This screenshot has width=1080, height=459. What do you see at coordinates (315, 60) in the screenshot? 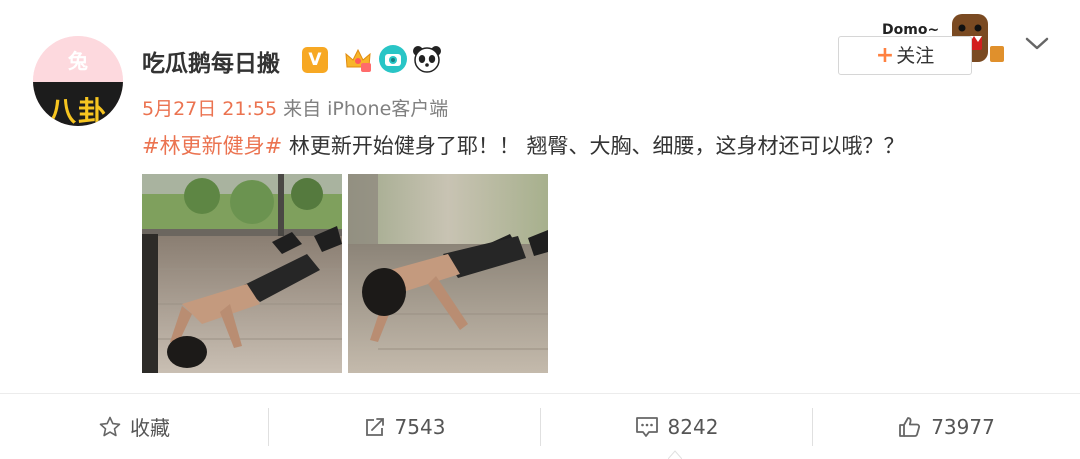
I see `verified-v-icon: V` at bounding box center [315, 60].